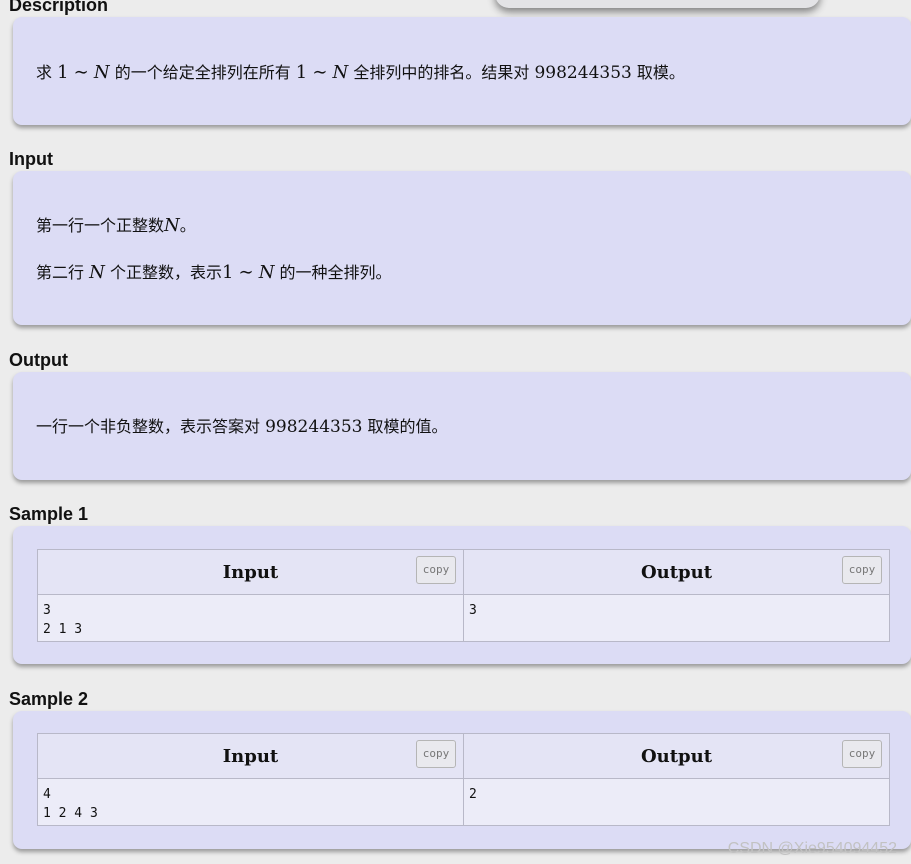  Describe the element at coordinates (660, 72) in the screenshot. I see `text-segment: 取模。` at that location.